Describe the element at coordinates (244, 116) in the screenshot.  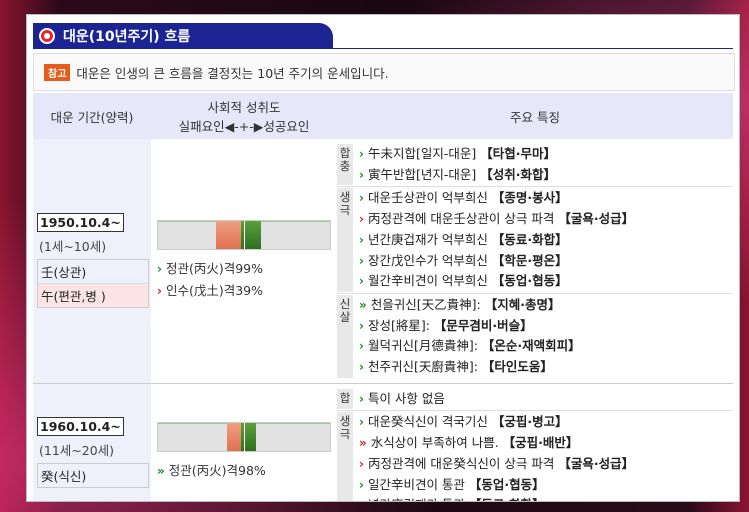
I see `col-header-score: 사회적 성취도 실패요인◀-+-▶성공요인` at that location.